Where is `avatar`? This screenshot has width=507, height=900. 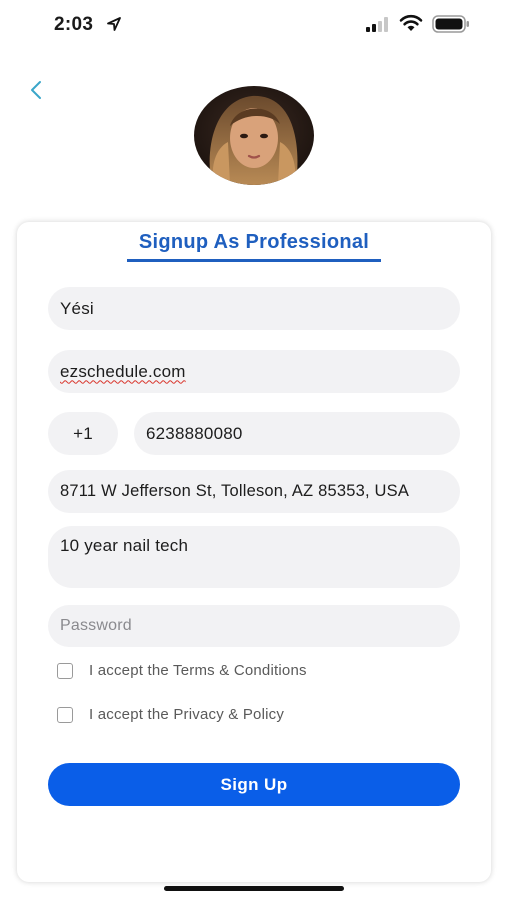
avatar is located at coordinates (254, 135).